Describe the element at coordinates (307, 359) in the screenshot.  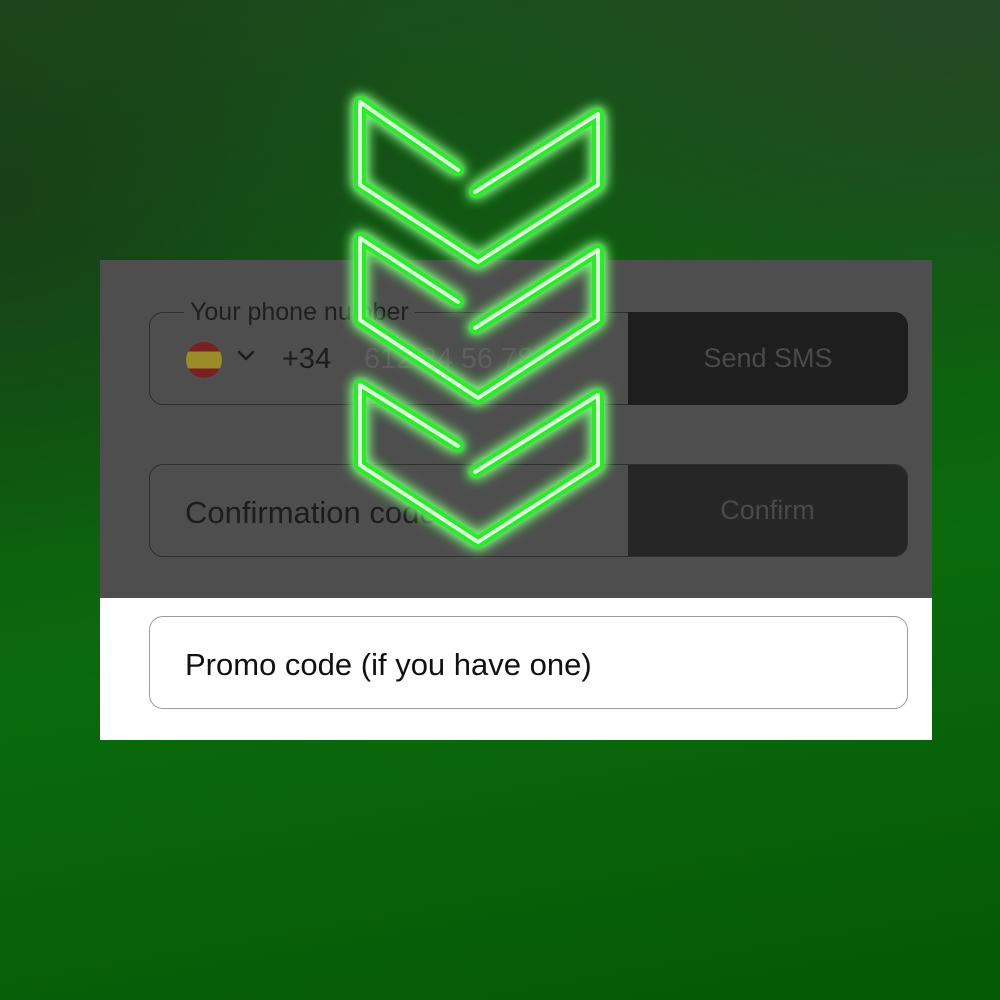
I see `phone-prefix: +34` at that location.